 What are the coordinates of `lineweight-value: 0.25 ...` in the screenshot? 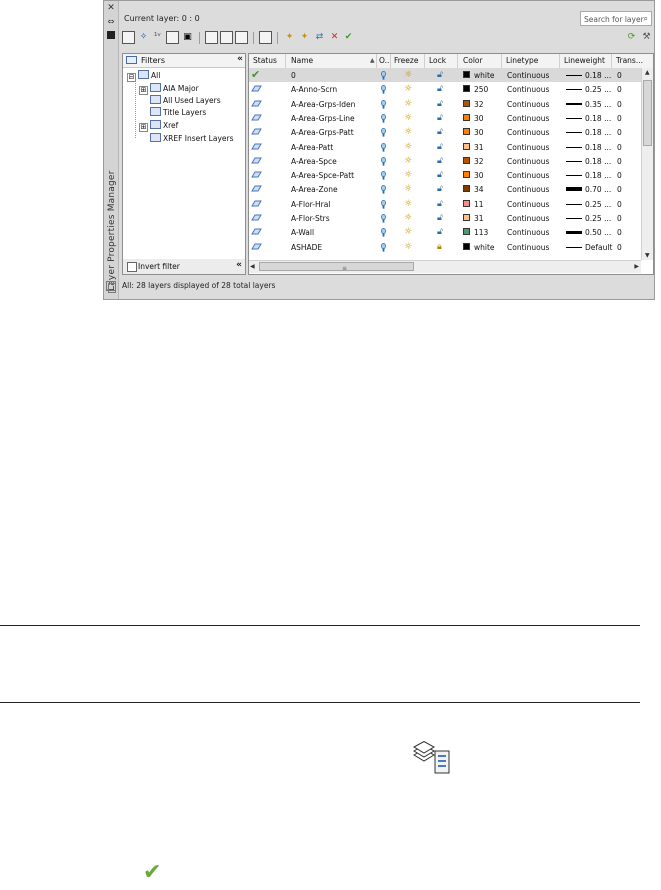 It's located at (598, 218).